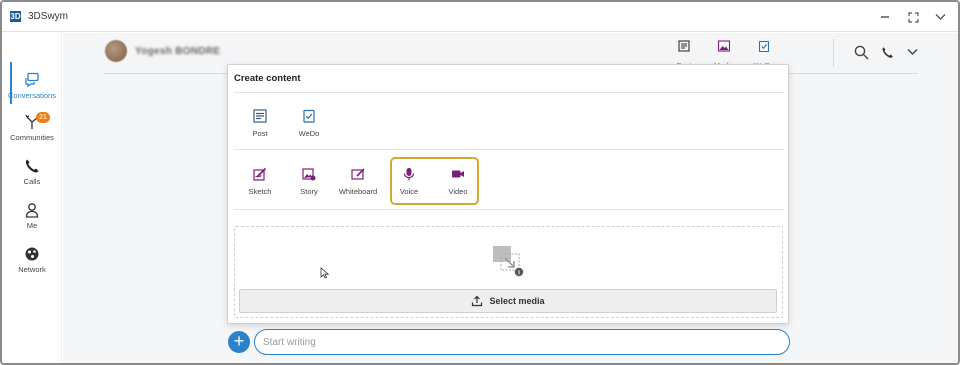 The width and height of the screenshot is (960, 365). What do you see at coordinates (861, 52) in the screenshot?
I see `search-icon` at bounding box center [861, 52].